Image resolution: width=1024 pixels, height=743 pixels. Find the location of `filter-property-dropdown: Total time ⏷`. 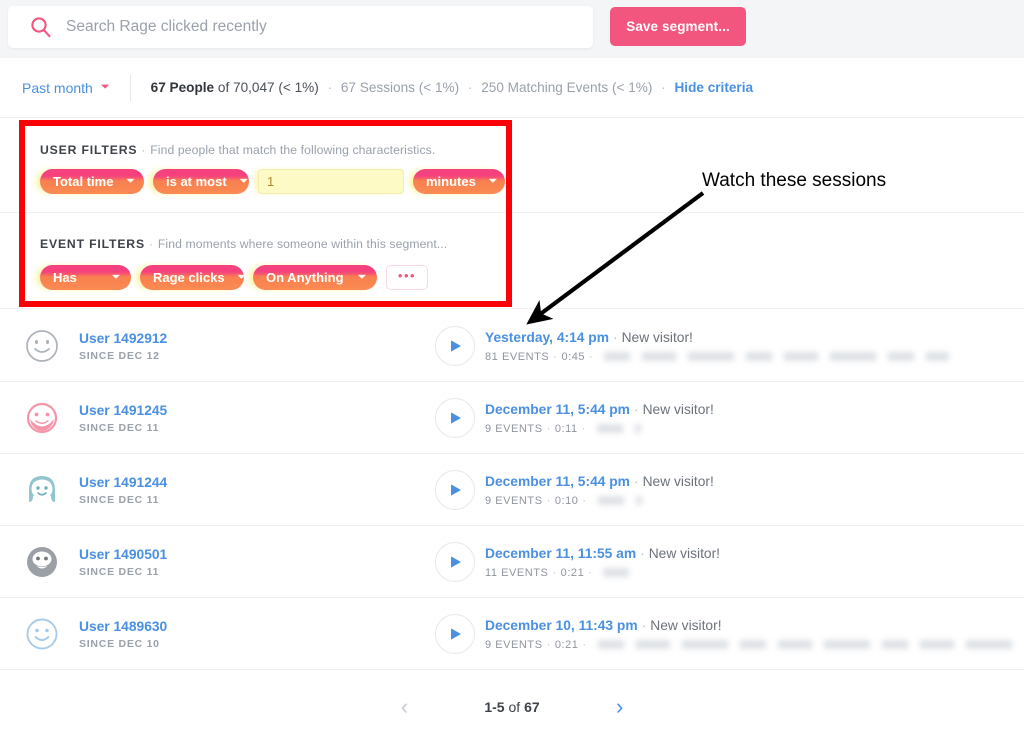

filter-property-dropdown: Total time ⏷ is located at coordinates (92, 181).